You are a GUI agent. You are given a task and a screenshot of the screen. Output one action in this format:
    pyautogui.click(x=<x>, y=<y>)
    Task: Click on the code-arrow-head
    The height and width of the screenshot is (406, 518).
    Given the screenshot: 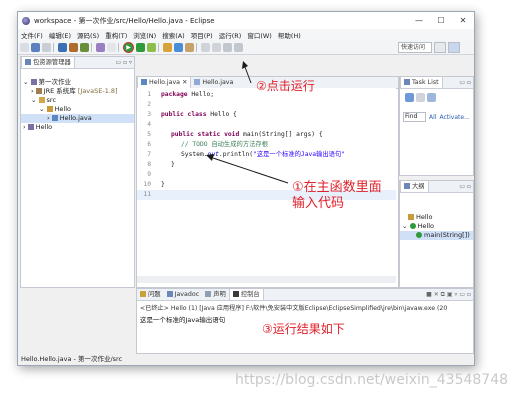 What is the action you would take?
    pyautogui.click(x=210, y=157)
    